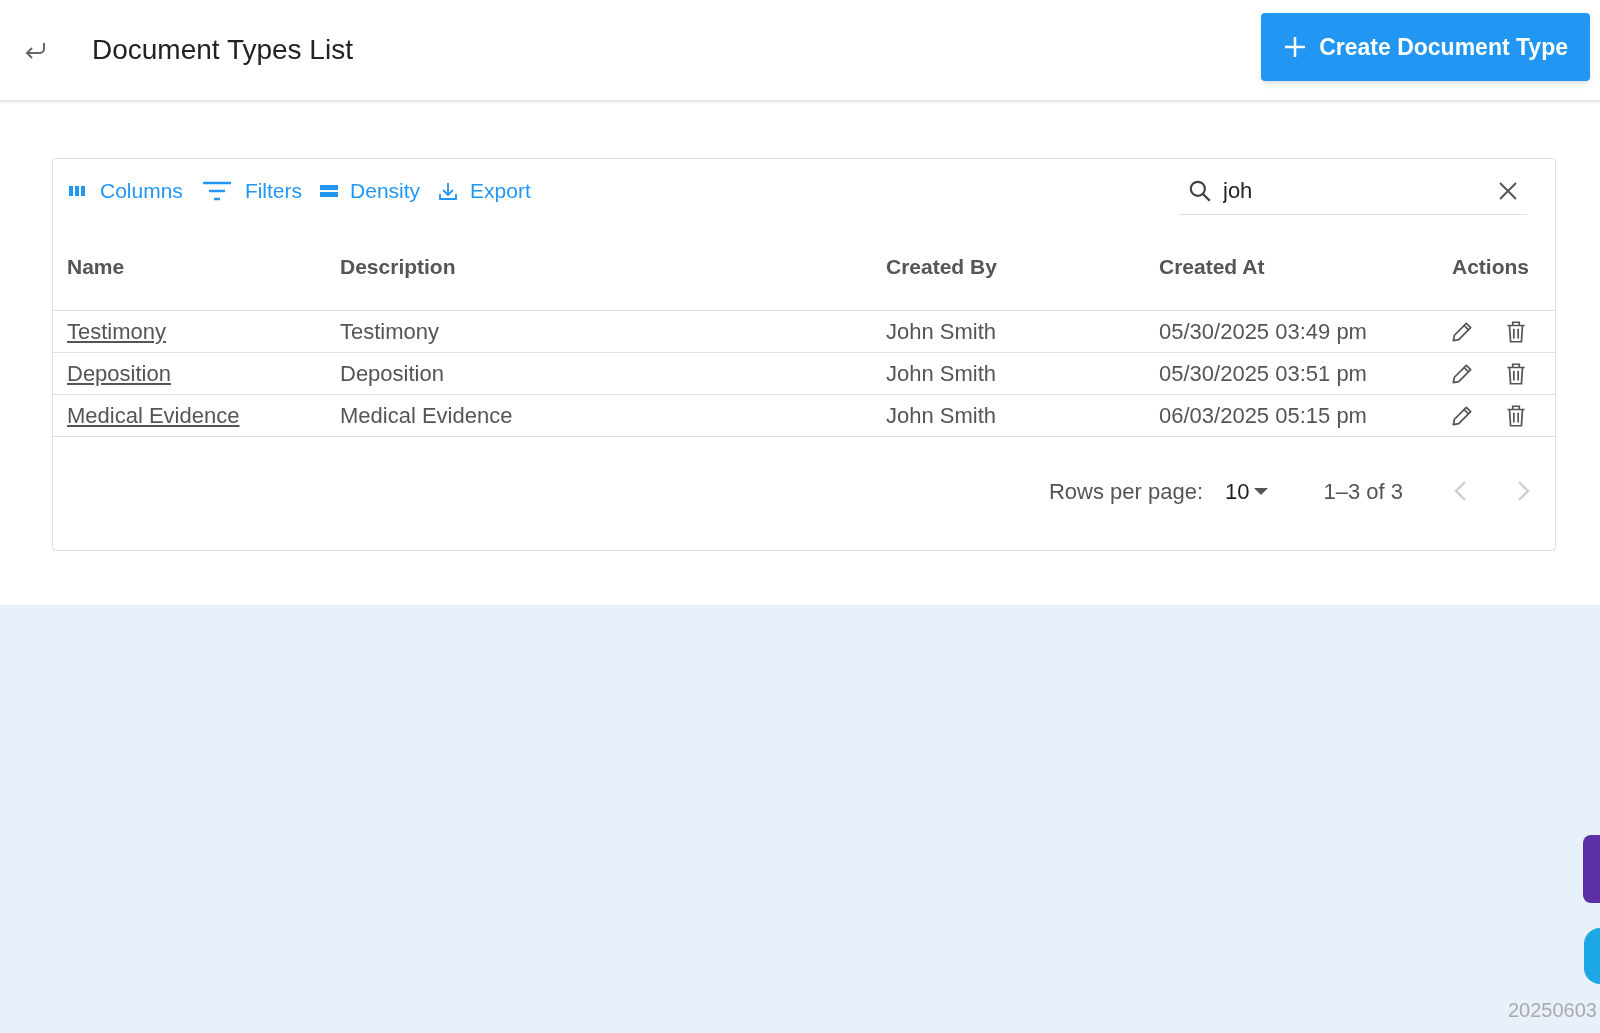  Describe the element at coordinates (1490, 266) in the screenshot. I see `column-header: Actions` at that location.